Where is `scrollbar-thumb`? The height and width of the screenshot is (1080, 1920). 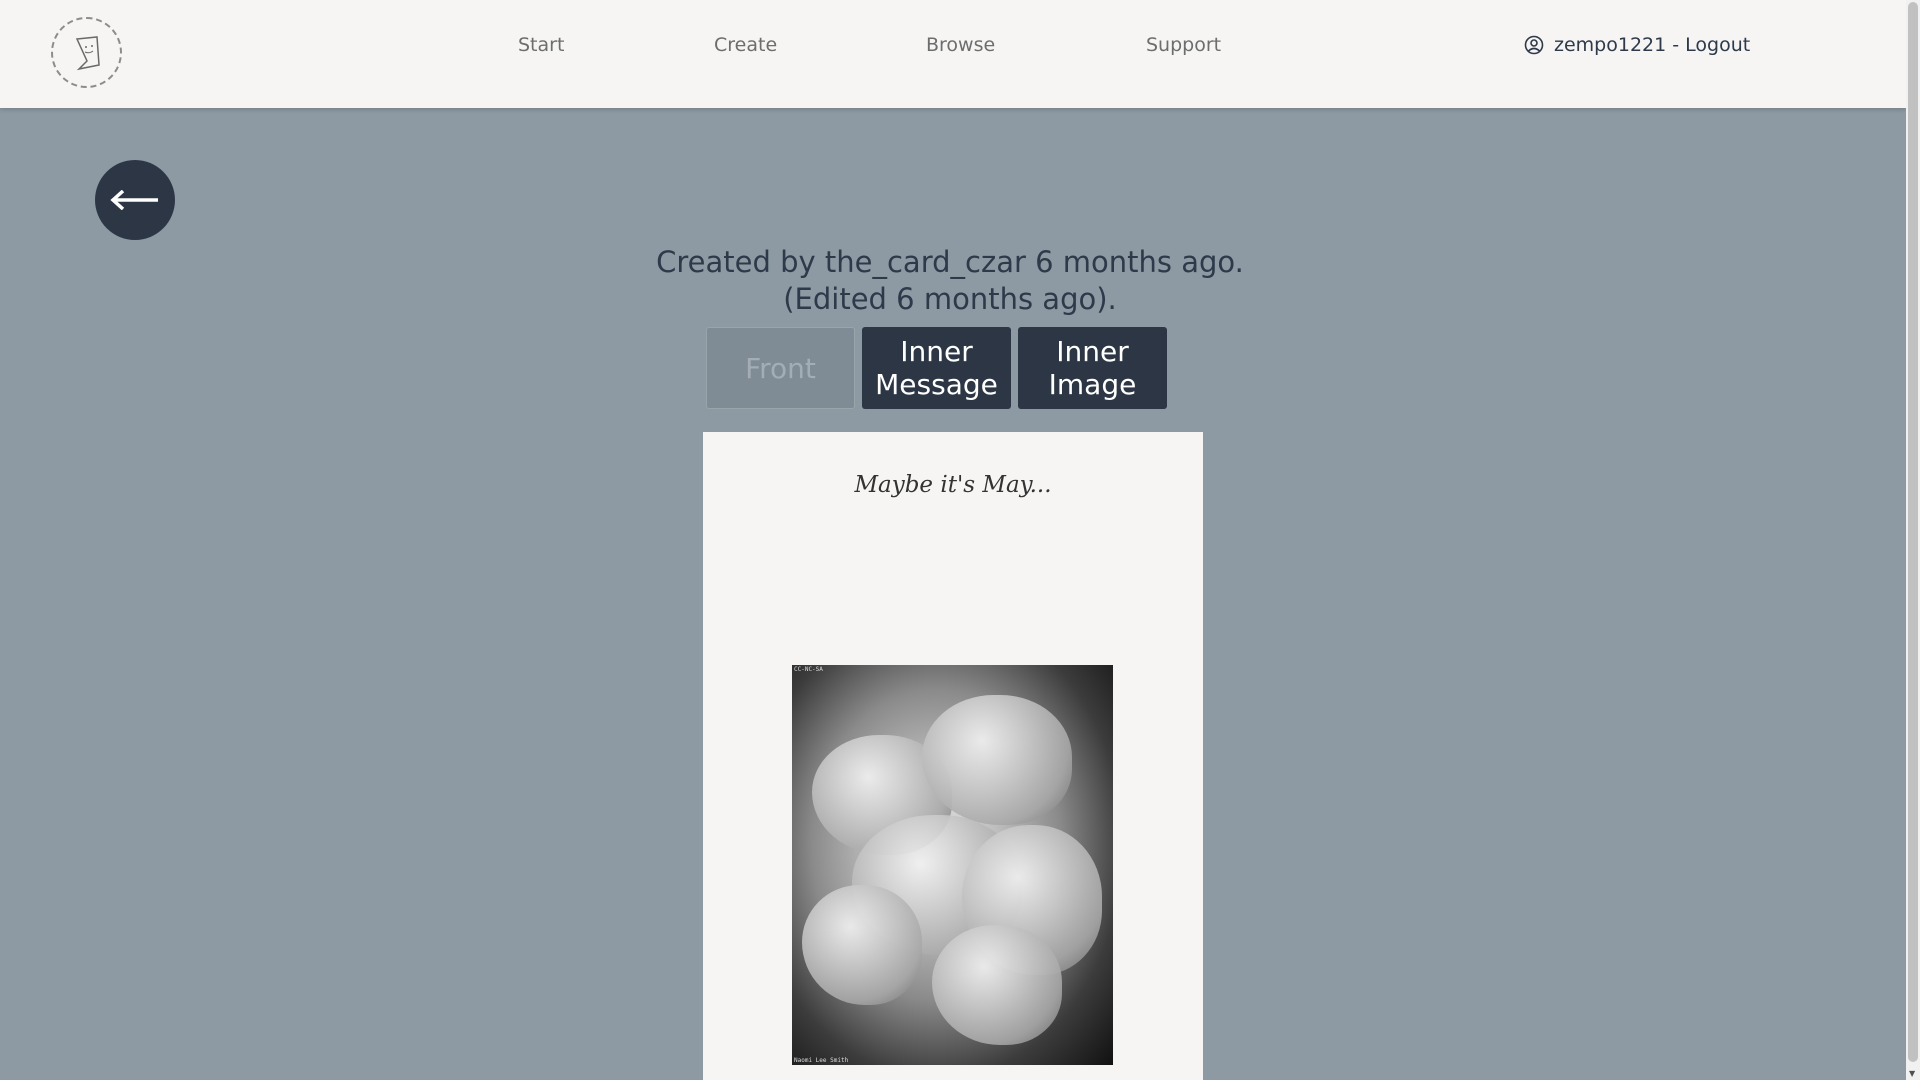 scrollbar-thumb is located at coordinates (1913, 532).